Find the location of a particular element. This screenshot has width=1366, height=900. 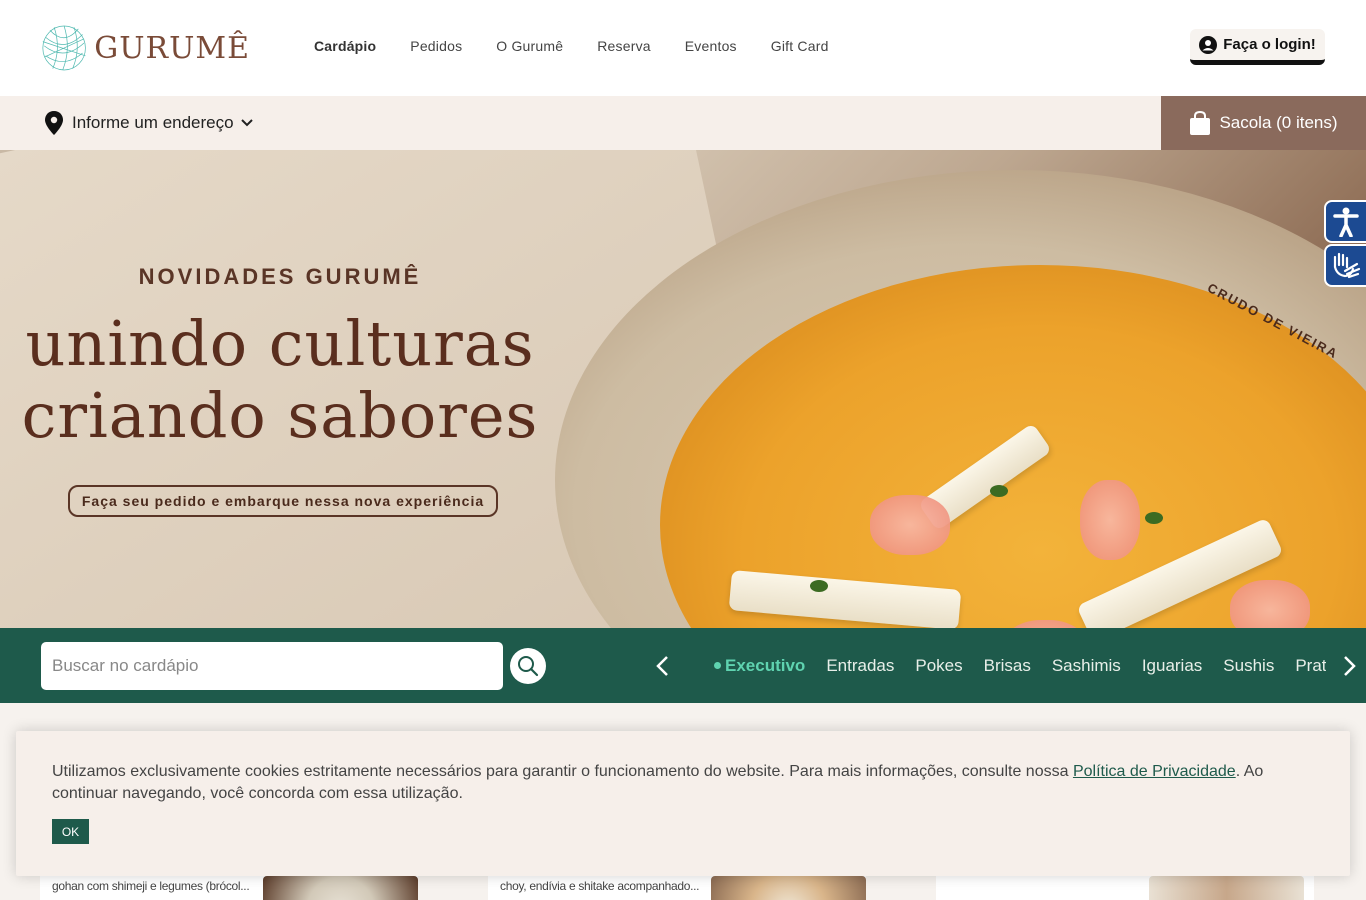

accessibility-icon is located at coordinates (1346, 222).